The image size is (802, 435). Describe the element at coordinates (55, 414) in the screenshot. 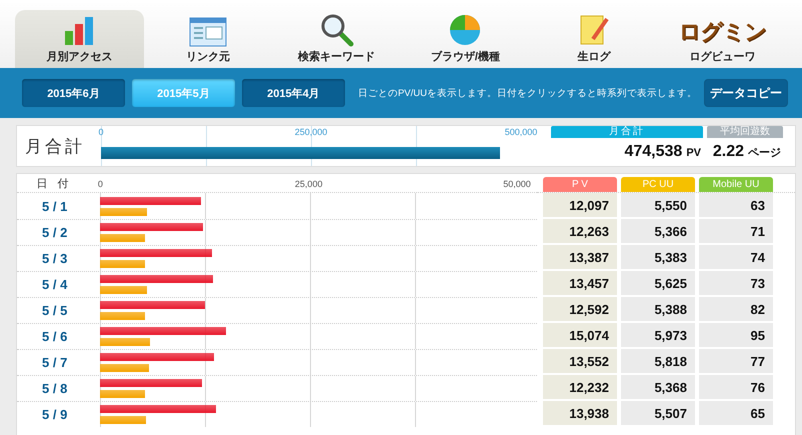

I see `date-link: 5 / 9` at that location.